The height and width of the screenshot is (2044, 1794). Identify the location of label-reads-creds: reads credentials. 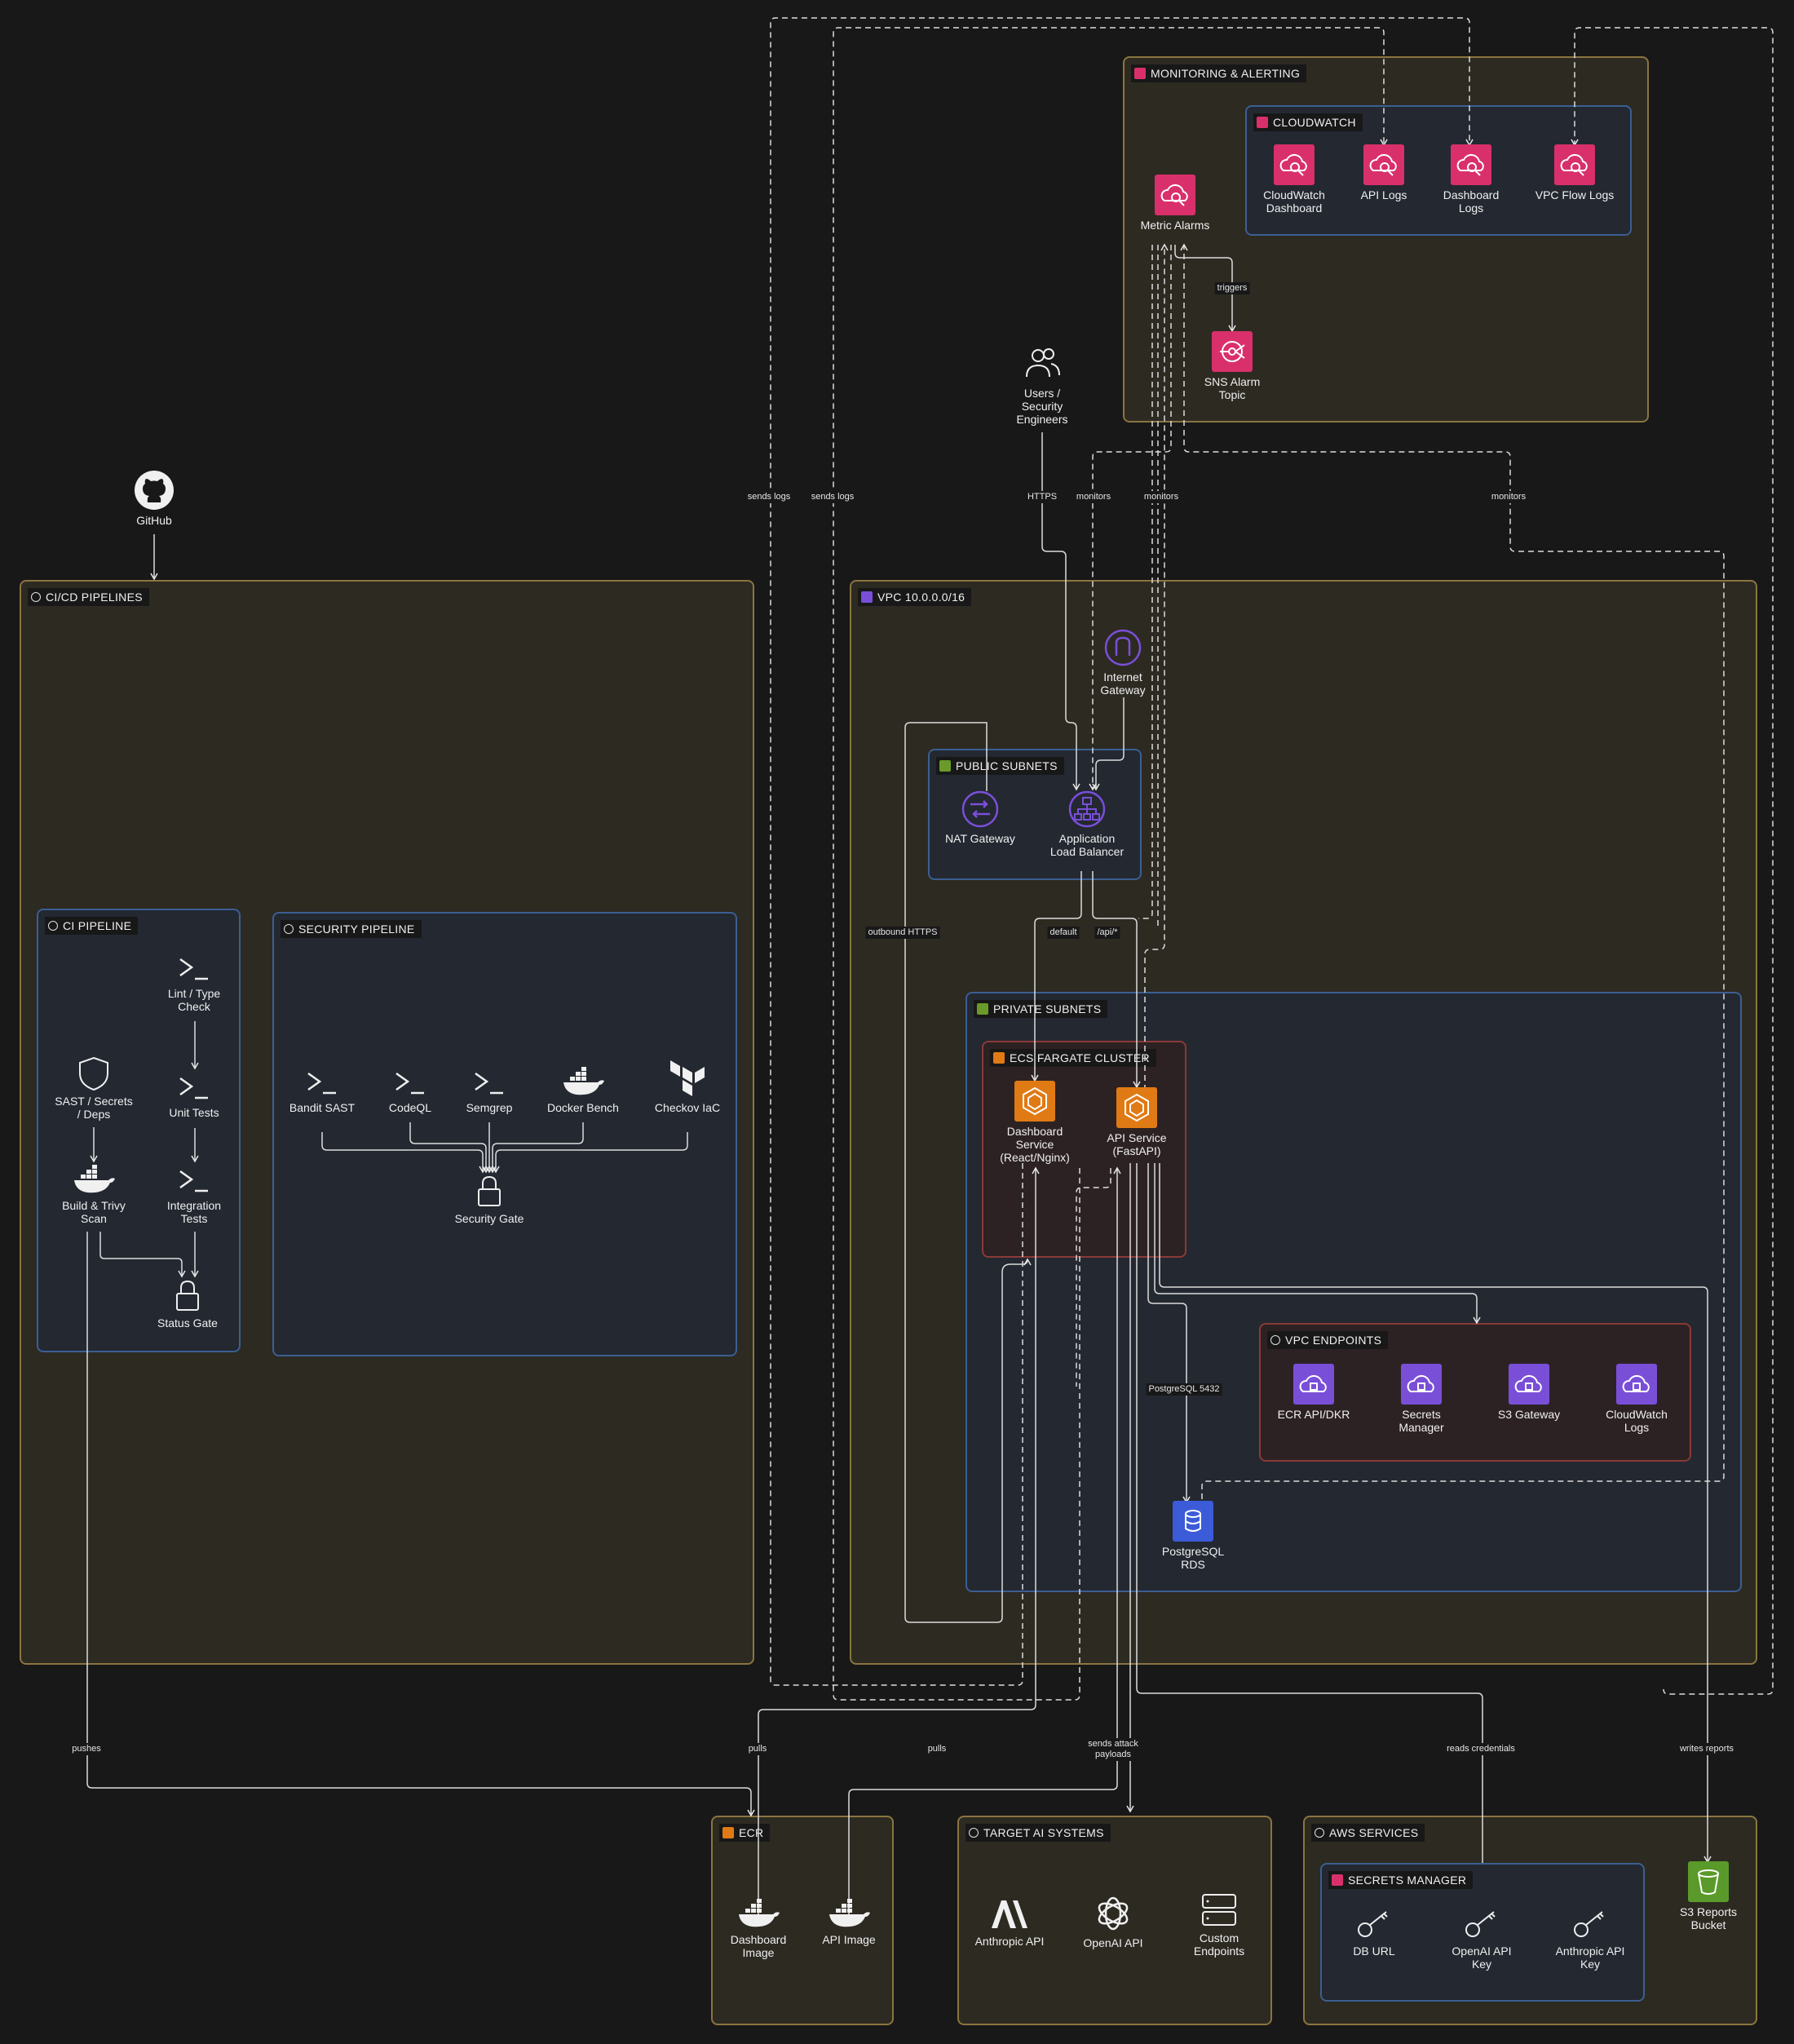
(1481, 1749).